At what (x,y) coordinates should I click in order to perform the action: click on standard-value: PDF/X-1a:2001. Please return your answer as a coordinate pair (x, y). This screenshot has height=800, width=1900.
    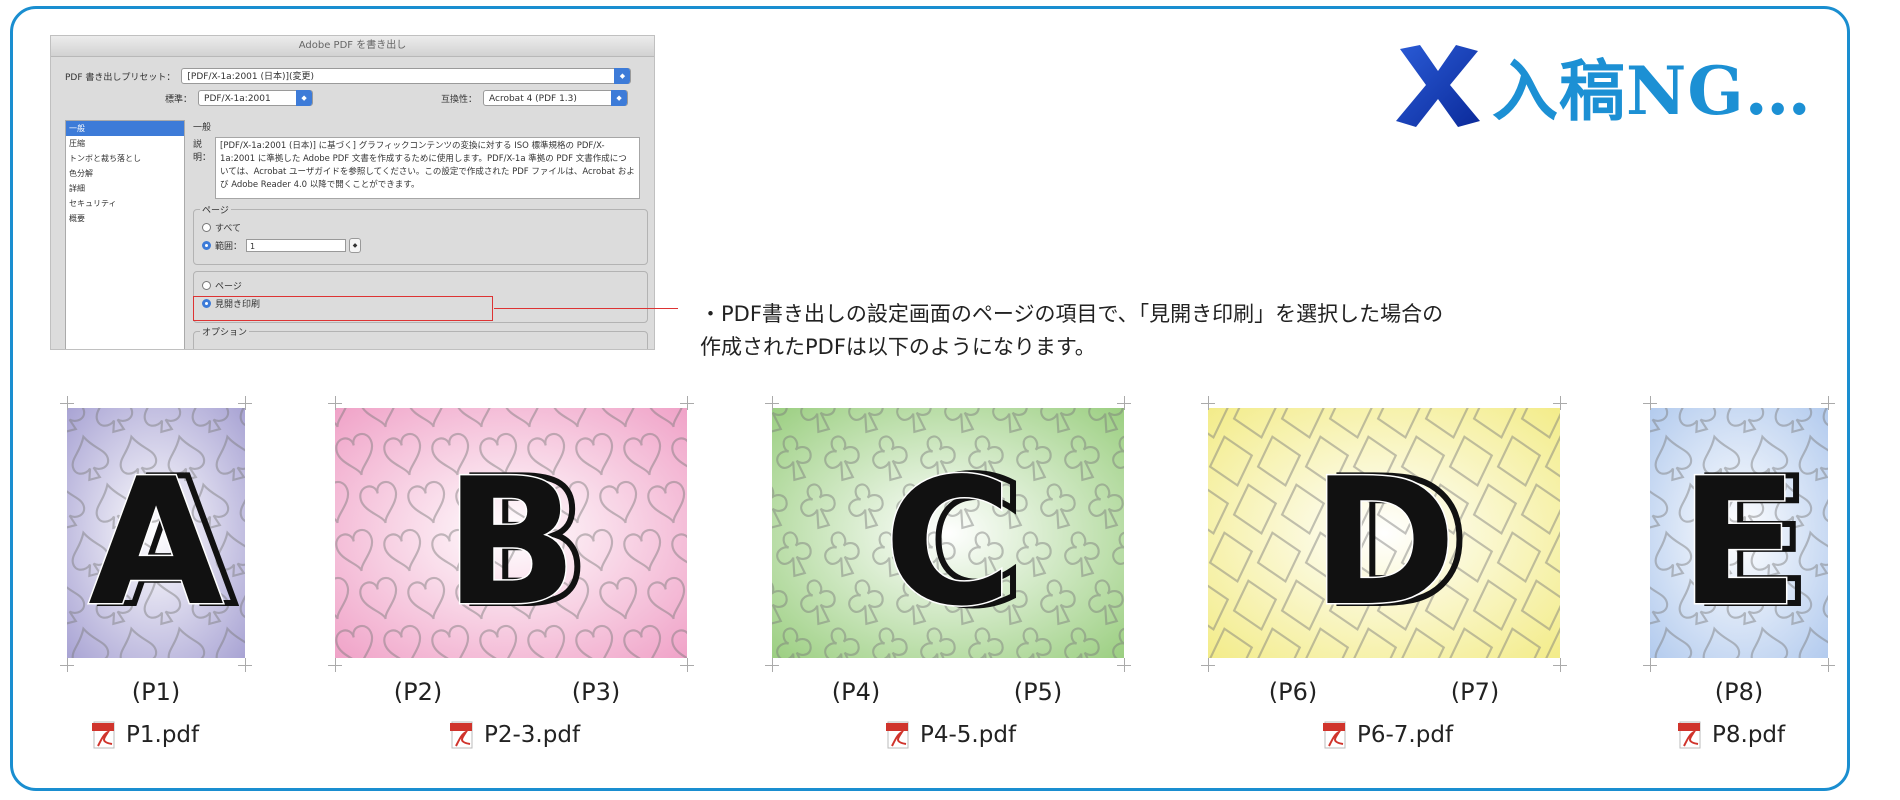
    Looking at the image, I should click on (237, 99).